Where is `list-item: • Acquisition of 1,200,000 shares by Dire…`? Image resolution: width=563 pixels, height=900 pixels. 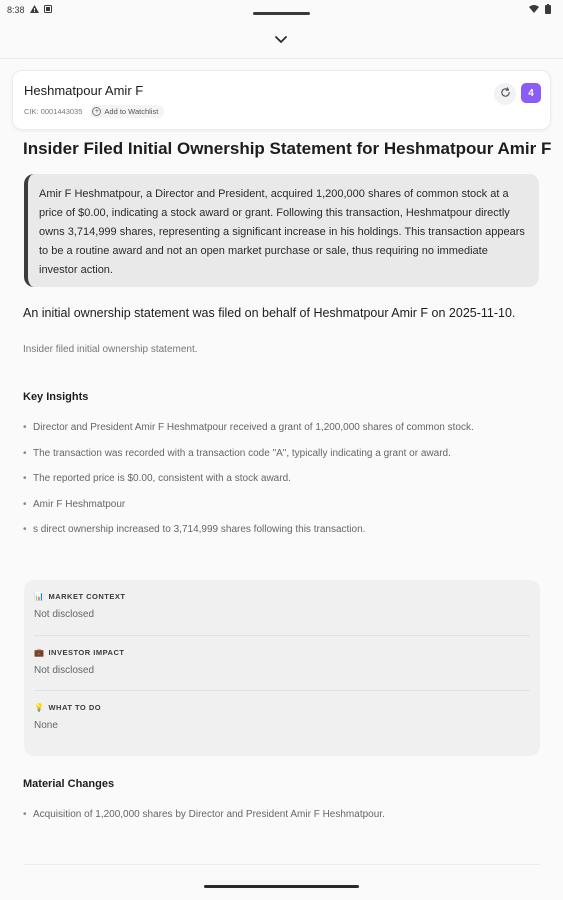
list-item: • Acquisition of 1,200,000 shares by Dire… is located at coordinates (204, 821).